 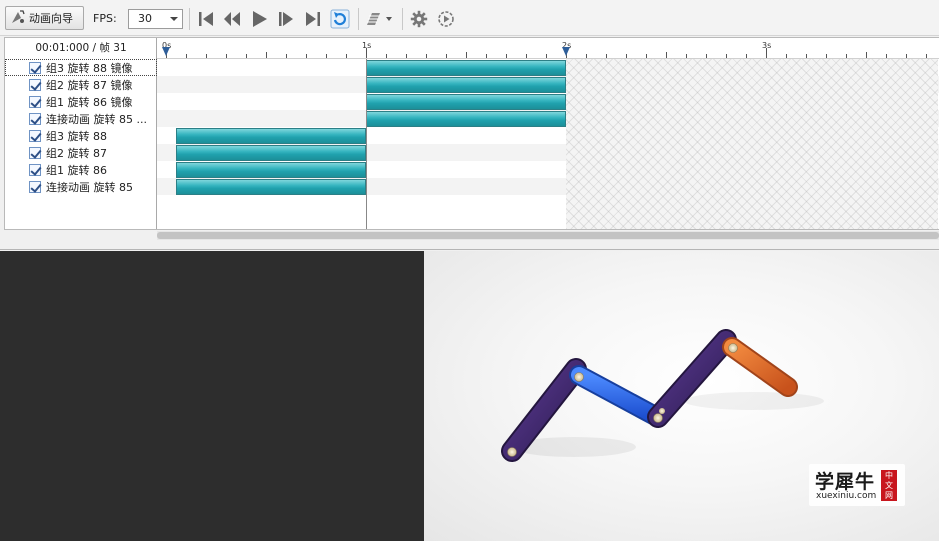 I want to click on loop-icon, so click(x=340, y=19).